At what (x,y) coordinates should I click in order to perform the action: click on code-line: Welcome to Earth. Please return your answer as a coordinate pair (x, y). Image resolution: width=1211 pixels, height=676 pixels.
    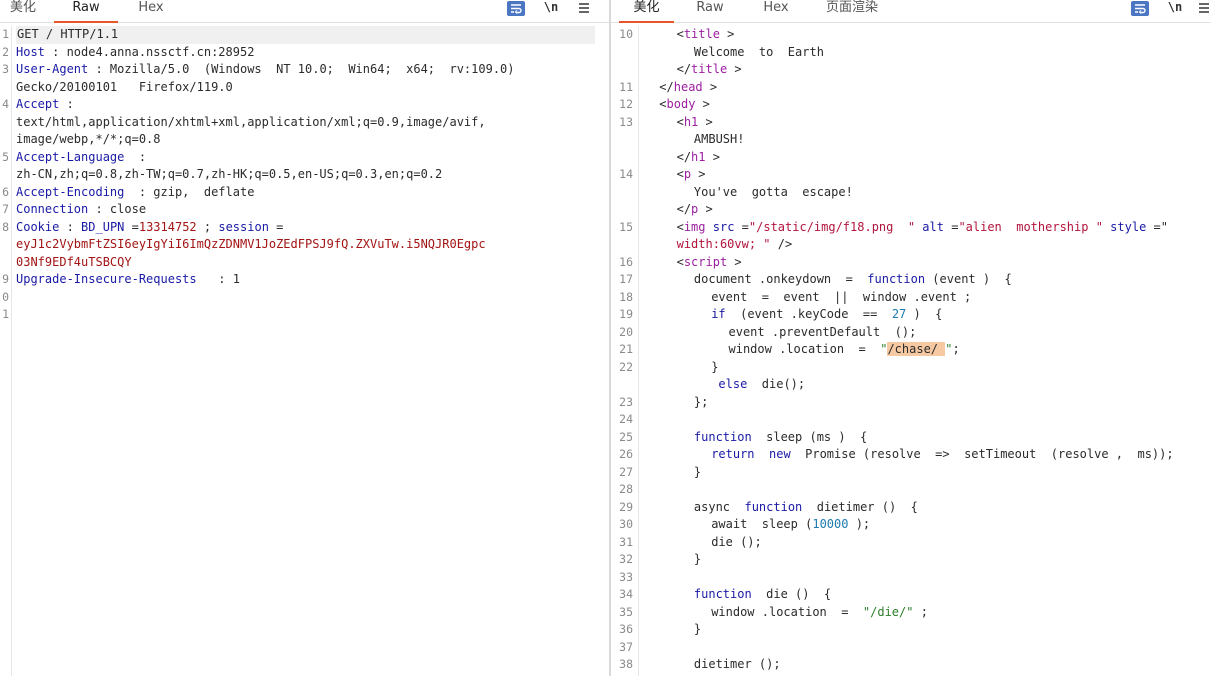
    Looking at the image, I should click on (911, 53).